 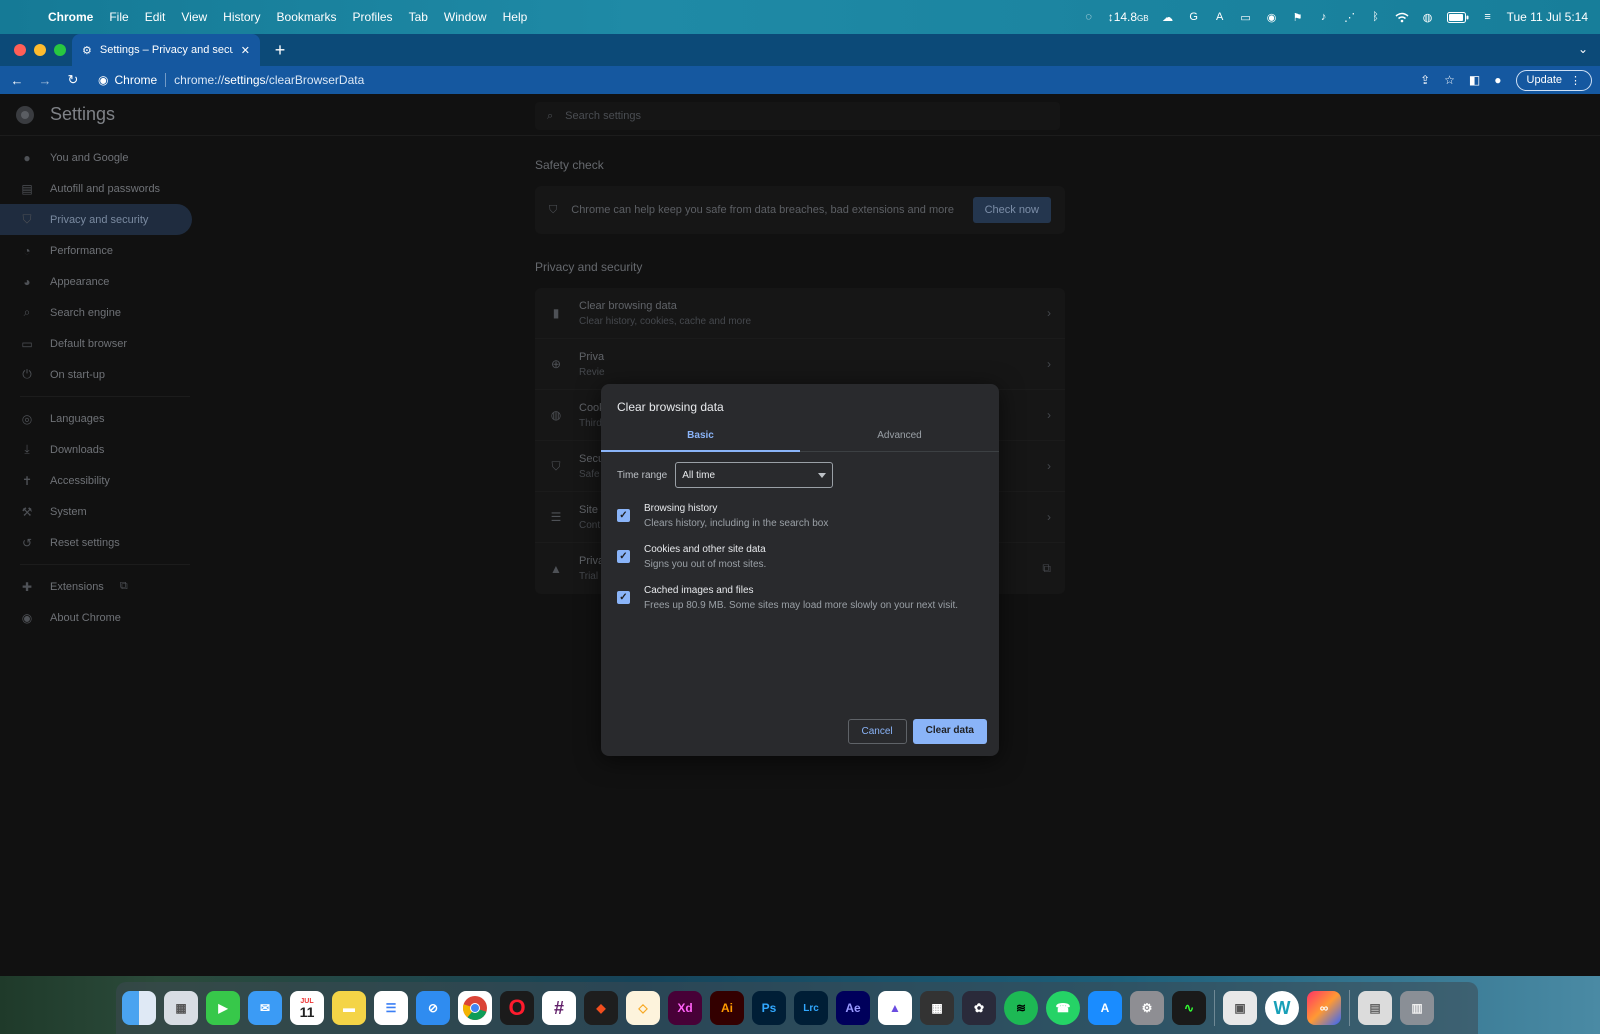 What do you see at coordinates (391, 1008) in the screenshot?
I see `reminders-icon: ☰` at bounding box center [391, 1008].